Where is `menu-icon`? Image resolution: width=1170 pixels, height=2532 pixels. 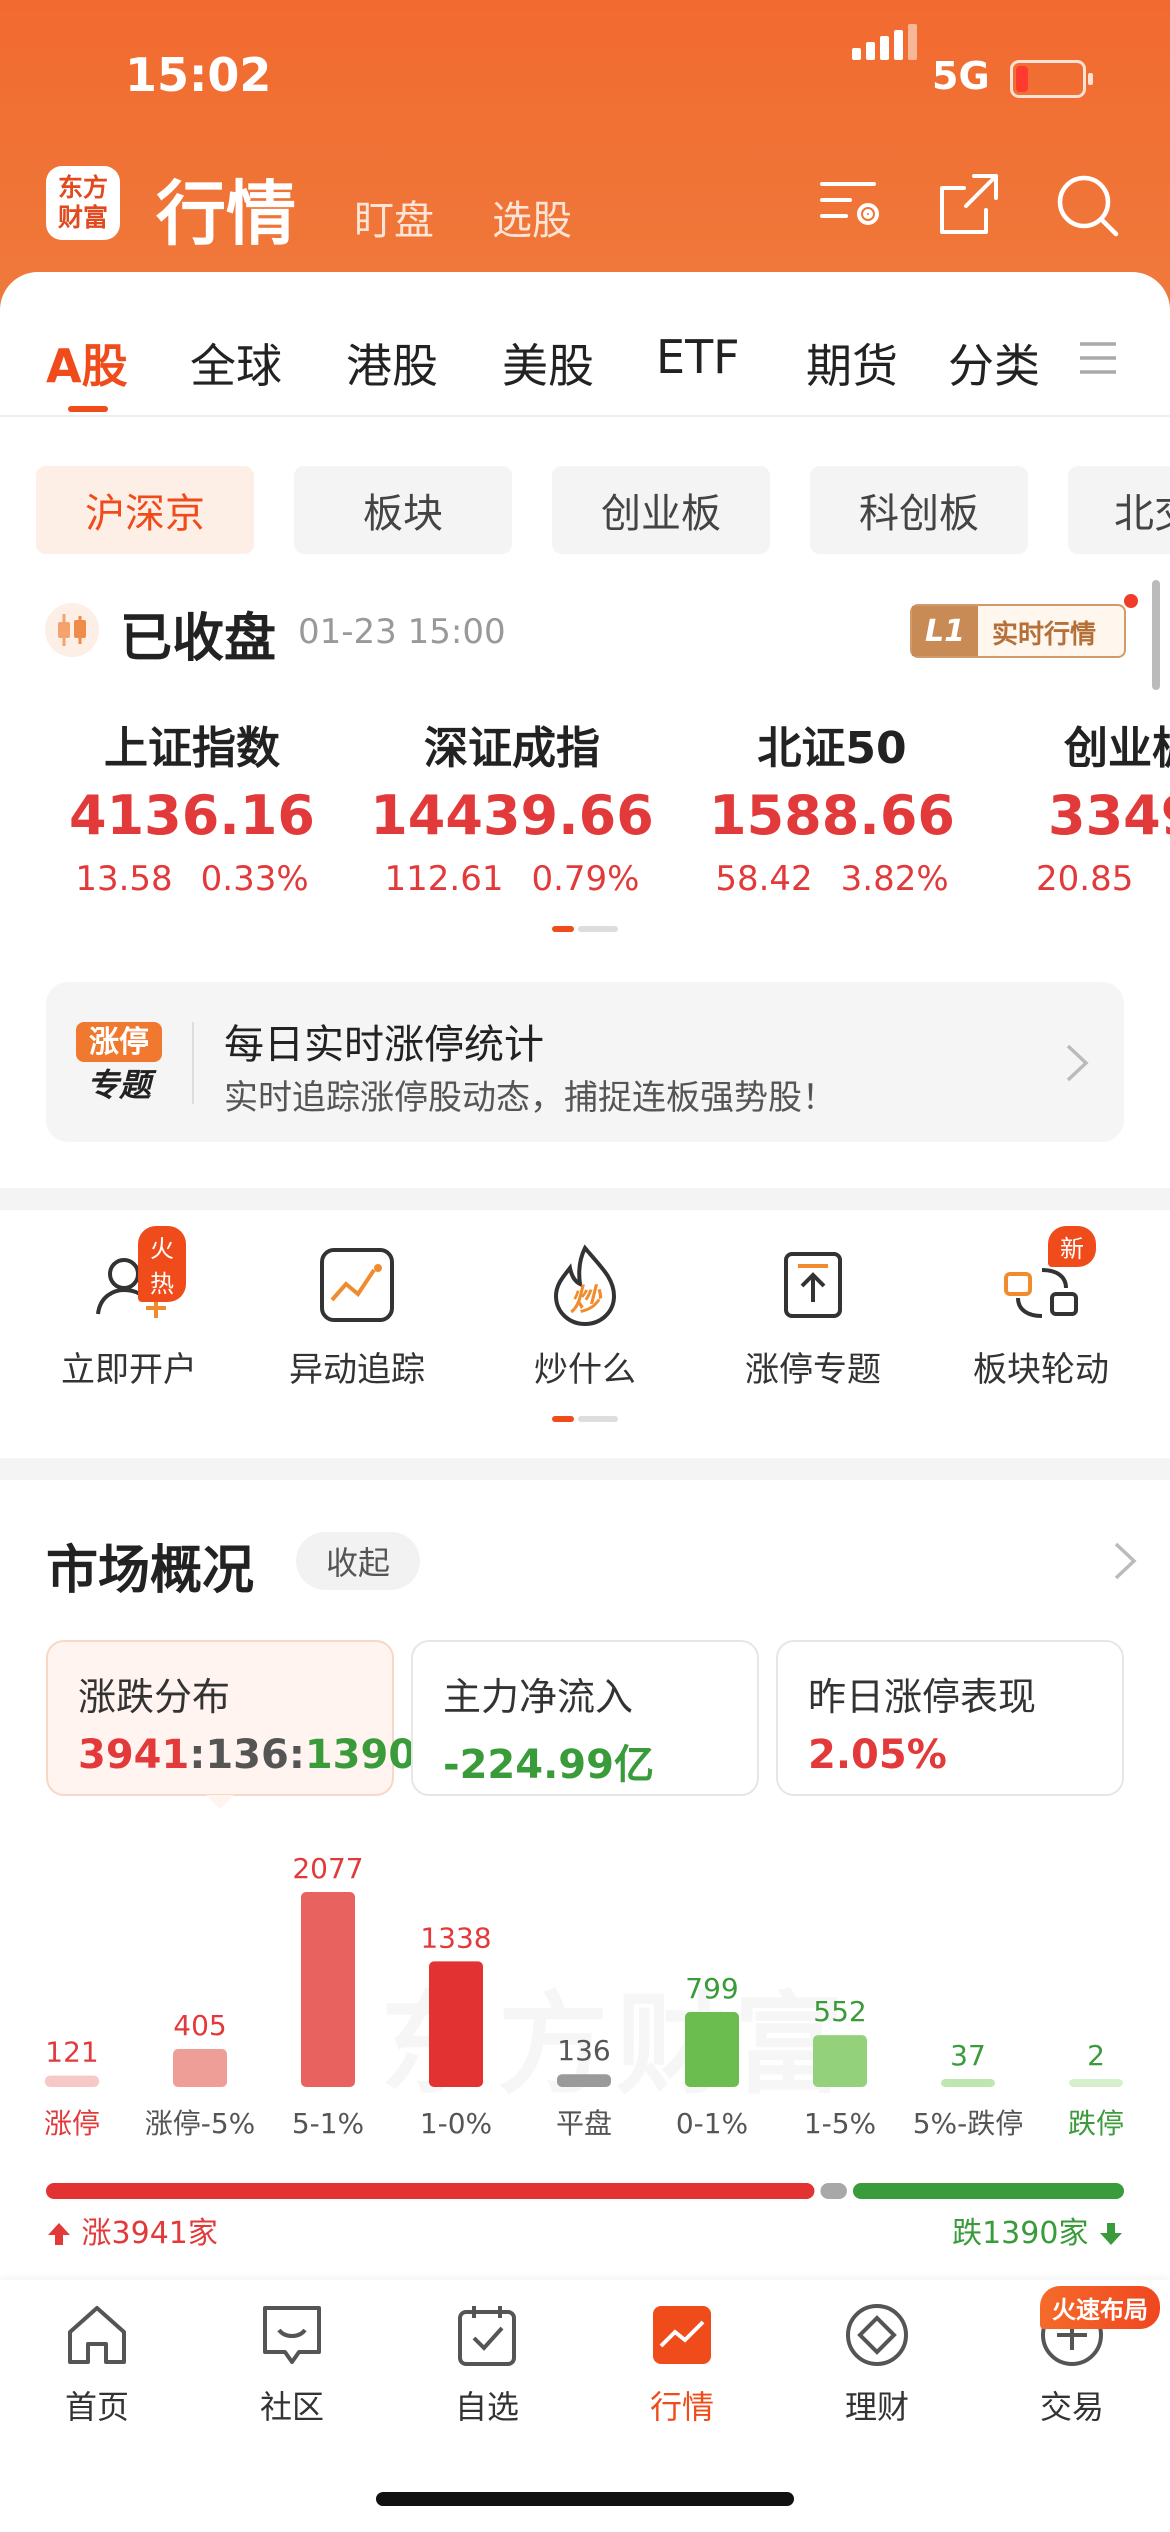 menu-icon is located at coordinates (1098, 358).